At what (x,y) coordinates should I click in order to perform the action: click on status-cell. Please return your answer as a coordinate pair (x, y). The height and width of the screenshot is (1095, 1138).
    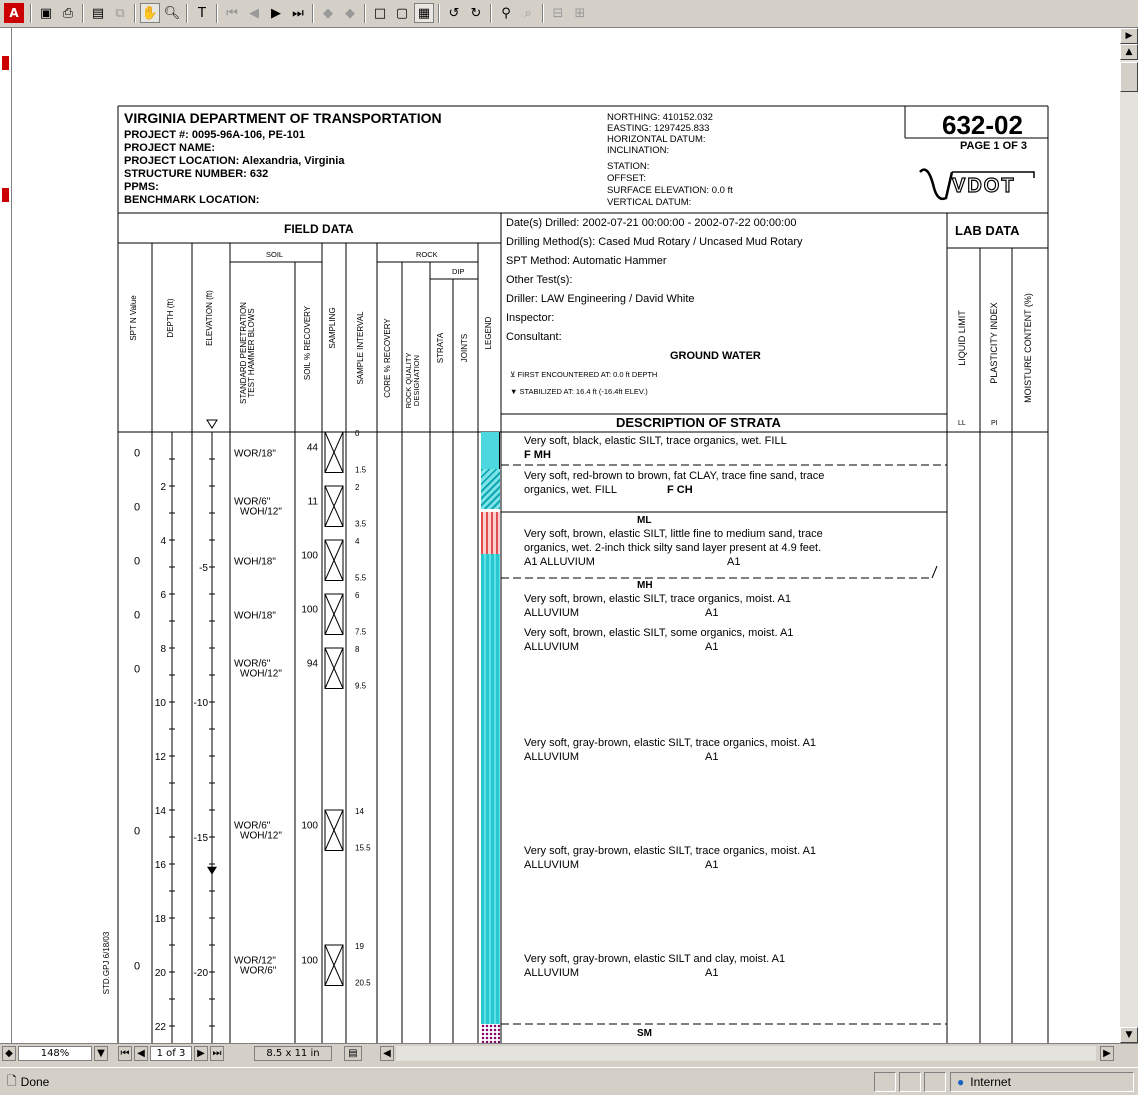
    Looking at the image, I should click on (935, 1082).